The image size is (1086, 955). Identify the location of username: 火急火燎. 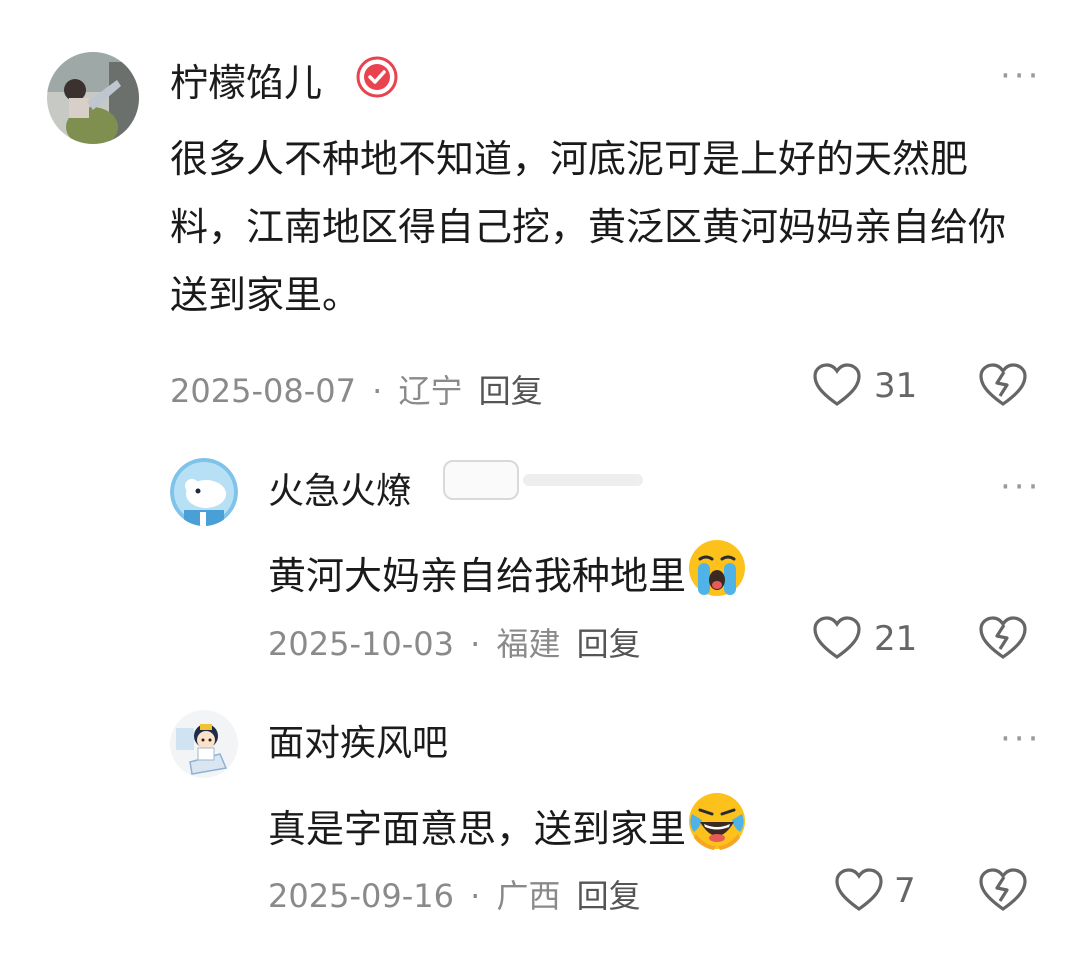
(340, 488).